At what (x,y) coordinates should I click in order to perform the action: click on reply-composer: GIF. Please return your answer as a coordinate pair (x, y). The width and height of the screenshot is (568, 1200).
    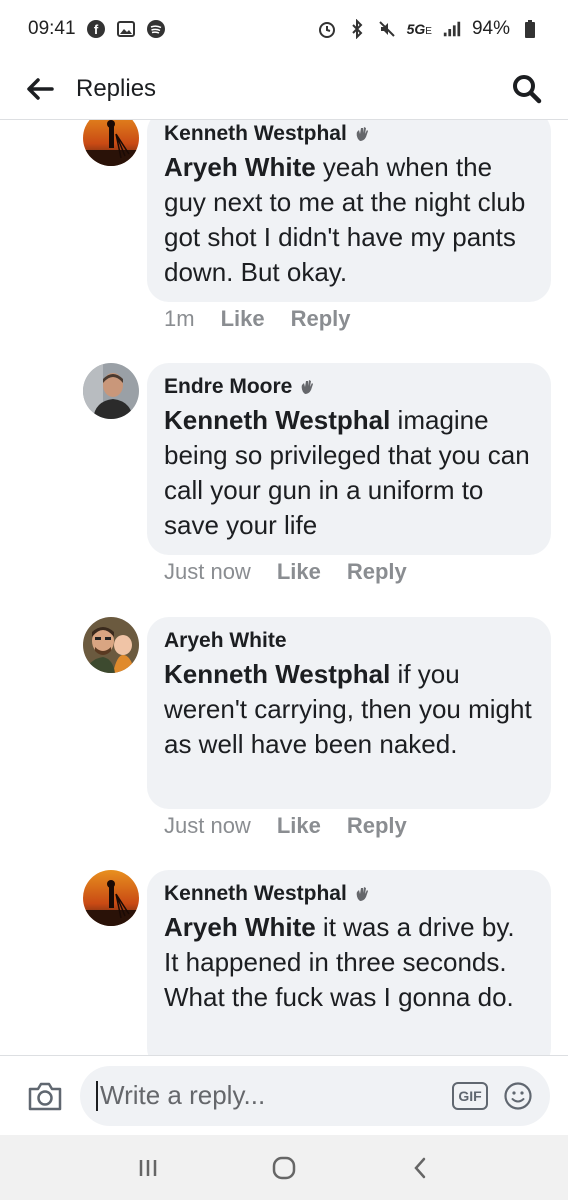
    Looking at the image, I should click on (284, 1095).